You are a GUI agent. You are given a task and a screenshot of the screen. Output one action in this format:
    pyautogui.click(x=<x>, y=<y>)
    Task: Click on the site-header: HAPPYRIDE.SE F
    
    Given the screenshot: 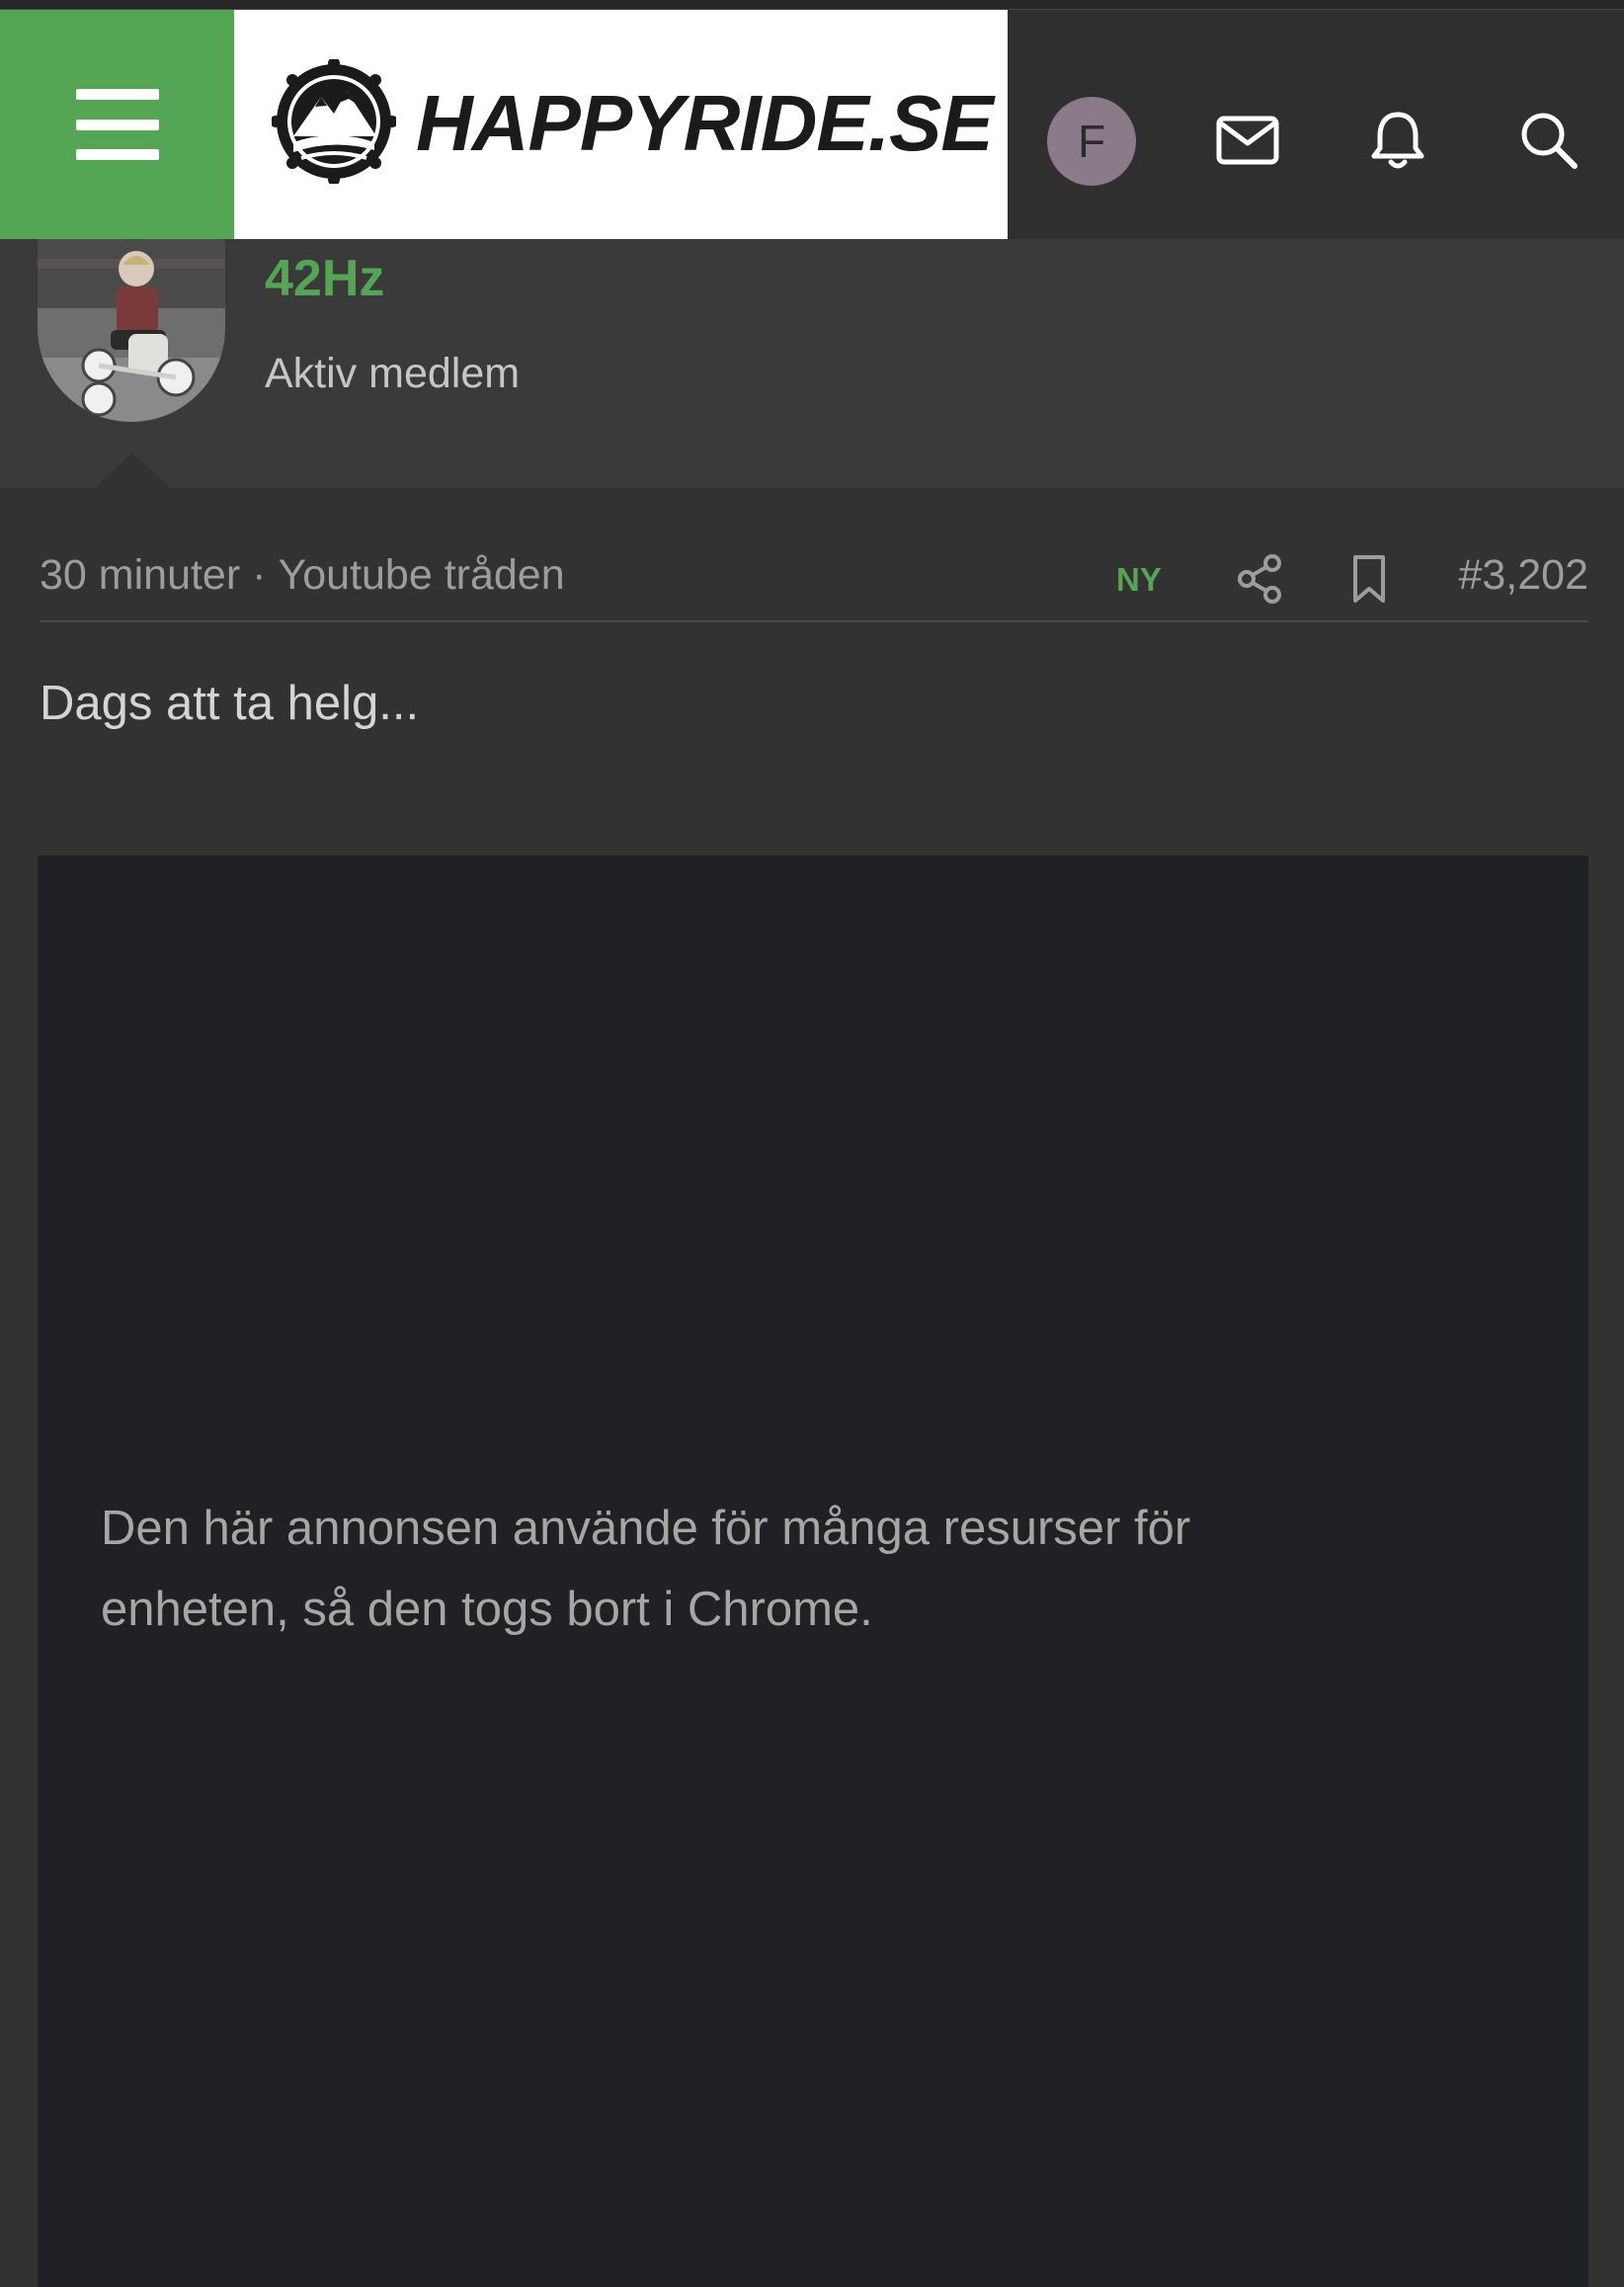 What is the action you would take?
    pyautogui.click(x=812, y=124)
    